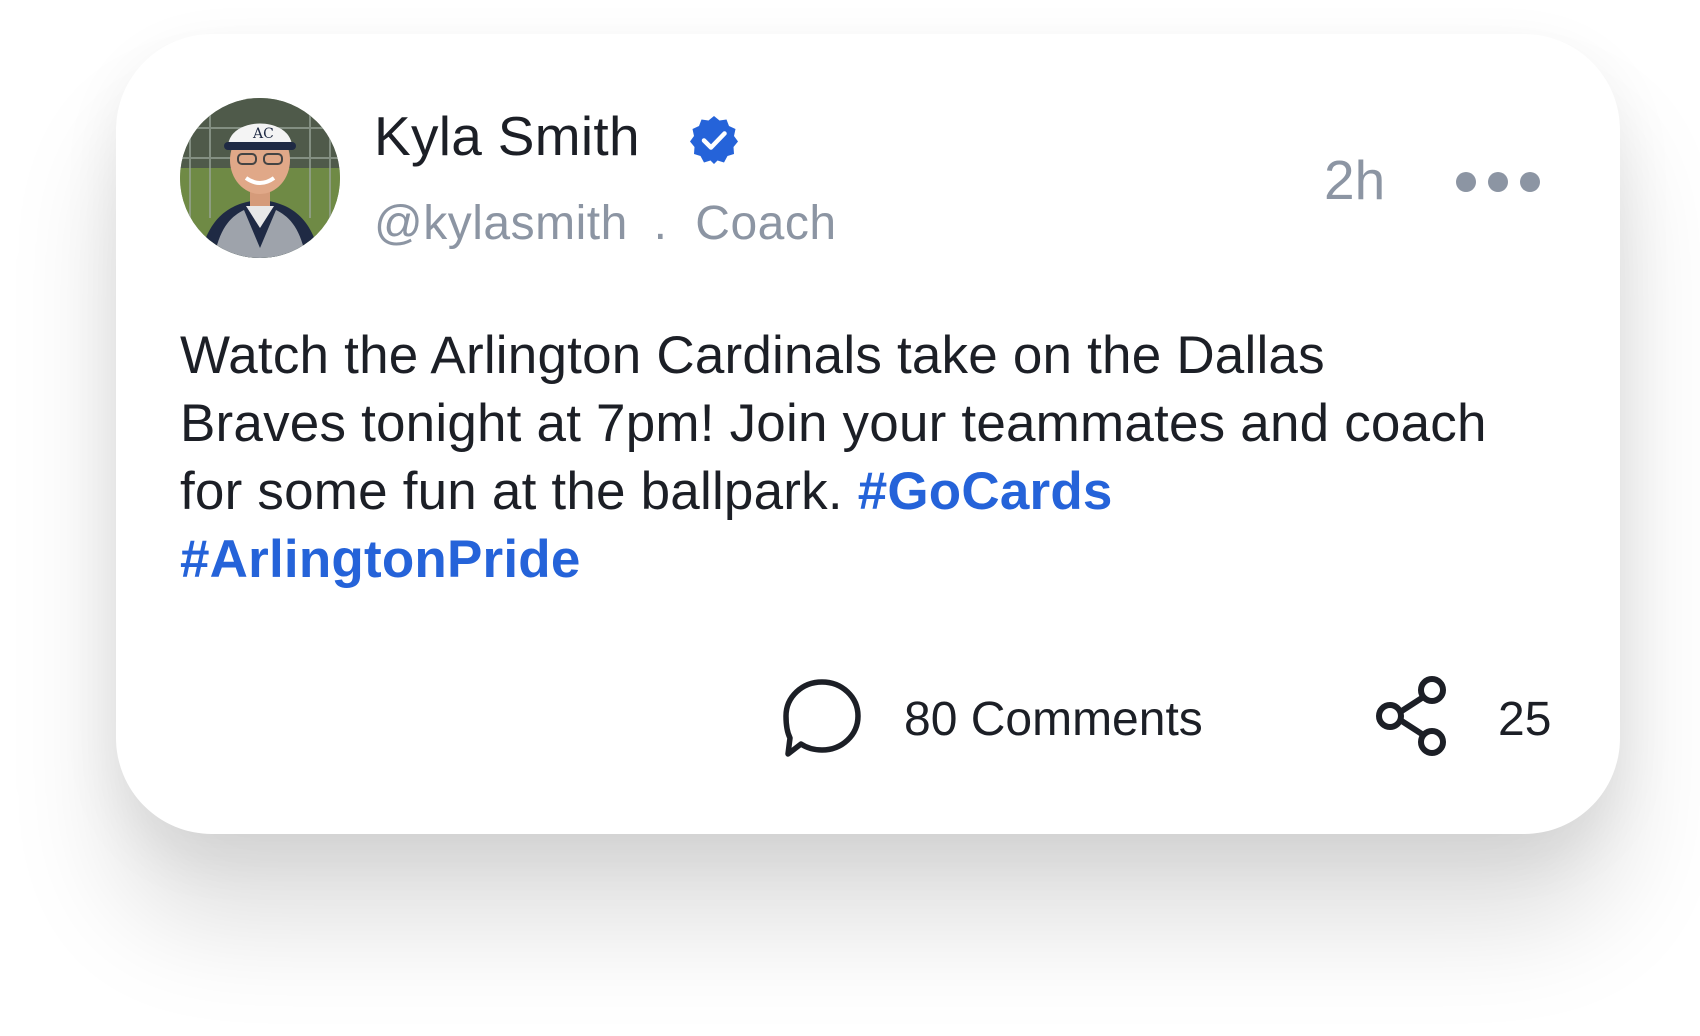  I want to click on post-time: 2h, so click(1355, 180).